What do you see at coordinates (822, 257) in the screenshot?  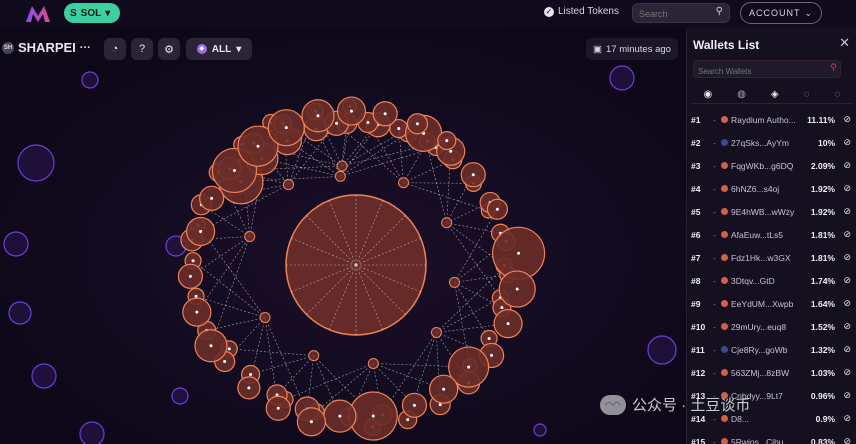 I see `wallet-percent: 1.81%` at bounding box center [822, 257].